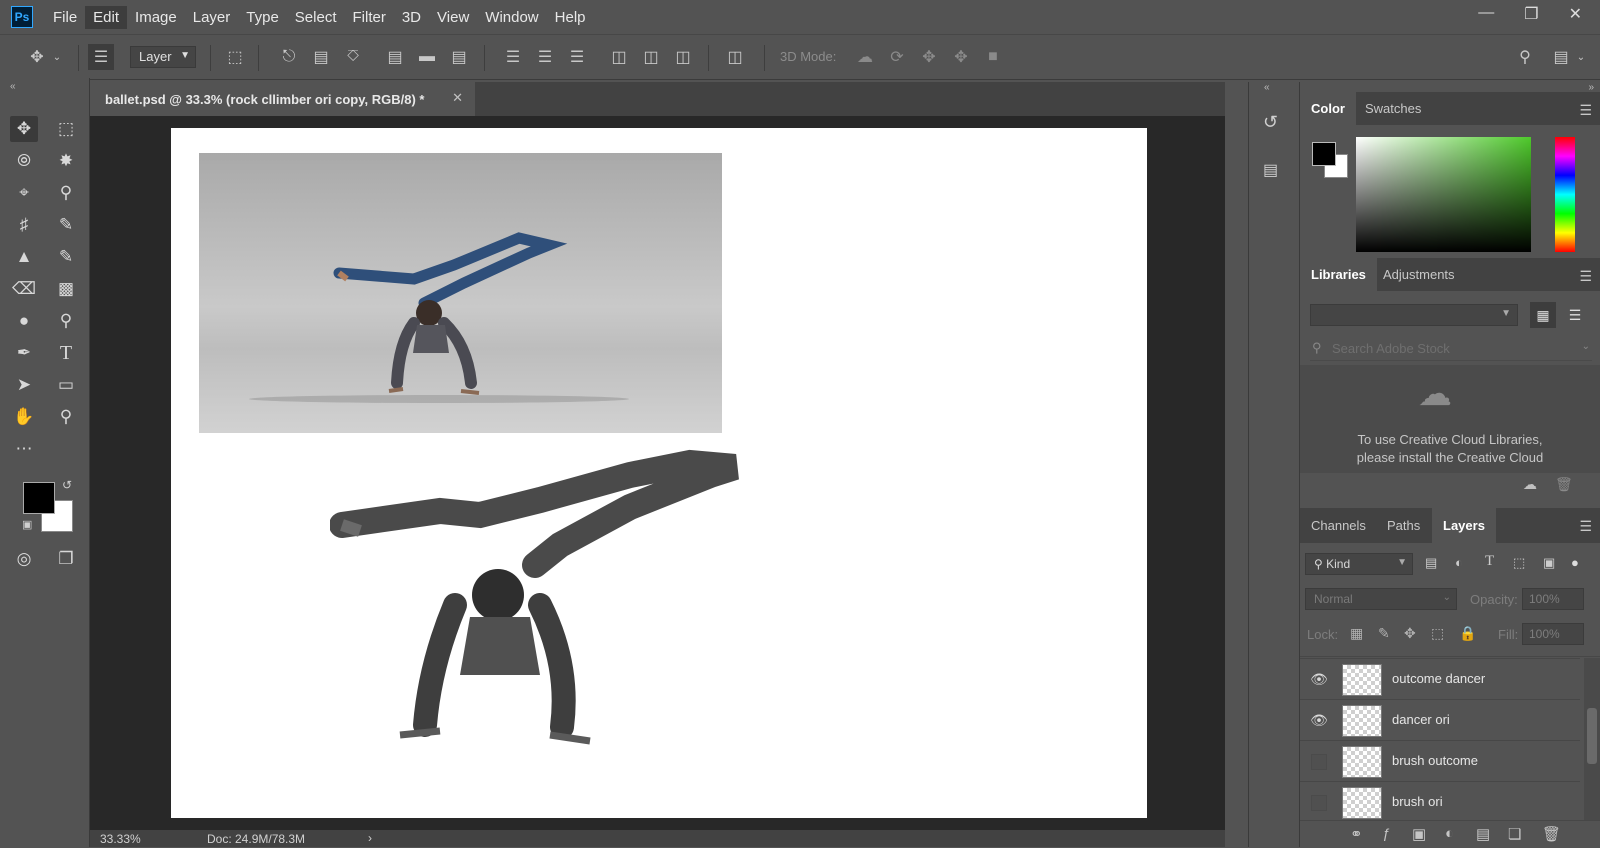 The height and width of the screenshot is (848, 1600). Describe the element at coordinates (1270, 170) in the screenshot. I see `properties-panel-icon: ▤` at that location.